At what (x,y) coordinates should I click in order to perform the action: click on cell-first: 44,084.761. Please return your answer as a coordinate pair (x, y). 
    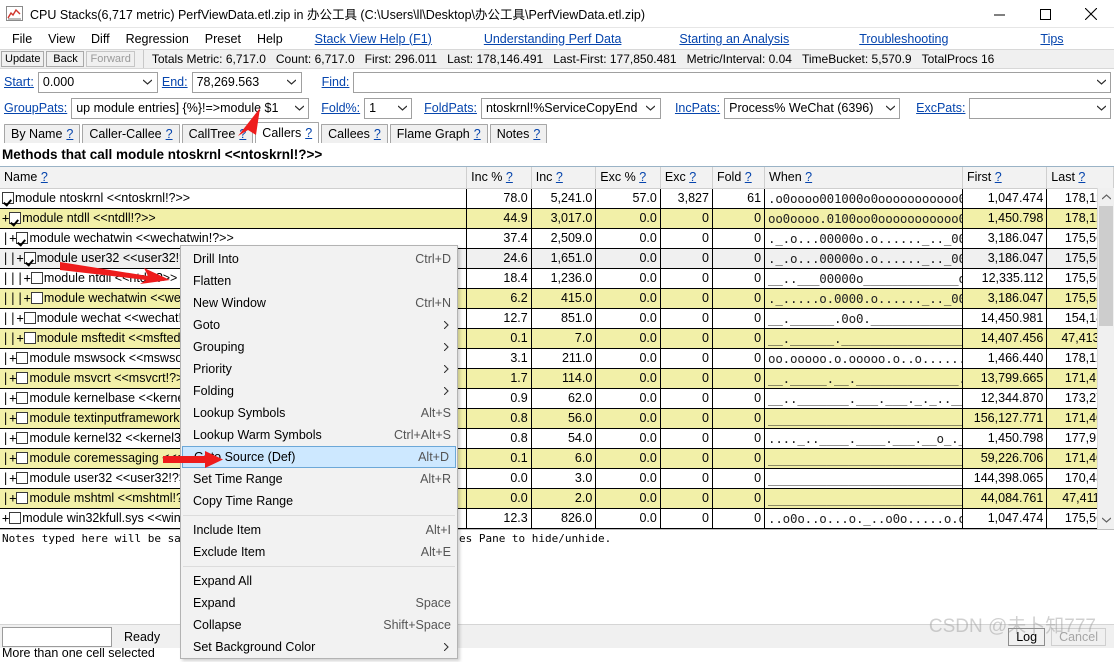
    Looking at the image, I should click on (1005, 498).